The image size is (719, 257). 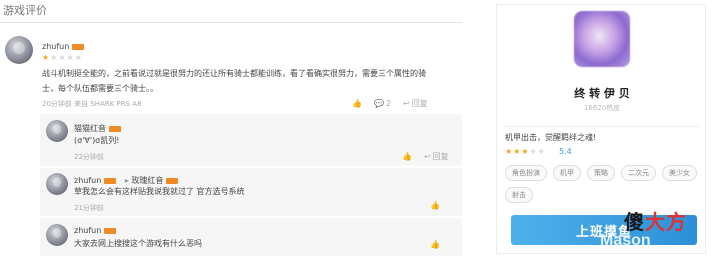 I want to click on watermark: 傻大方, so click(x=655, y=220).